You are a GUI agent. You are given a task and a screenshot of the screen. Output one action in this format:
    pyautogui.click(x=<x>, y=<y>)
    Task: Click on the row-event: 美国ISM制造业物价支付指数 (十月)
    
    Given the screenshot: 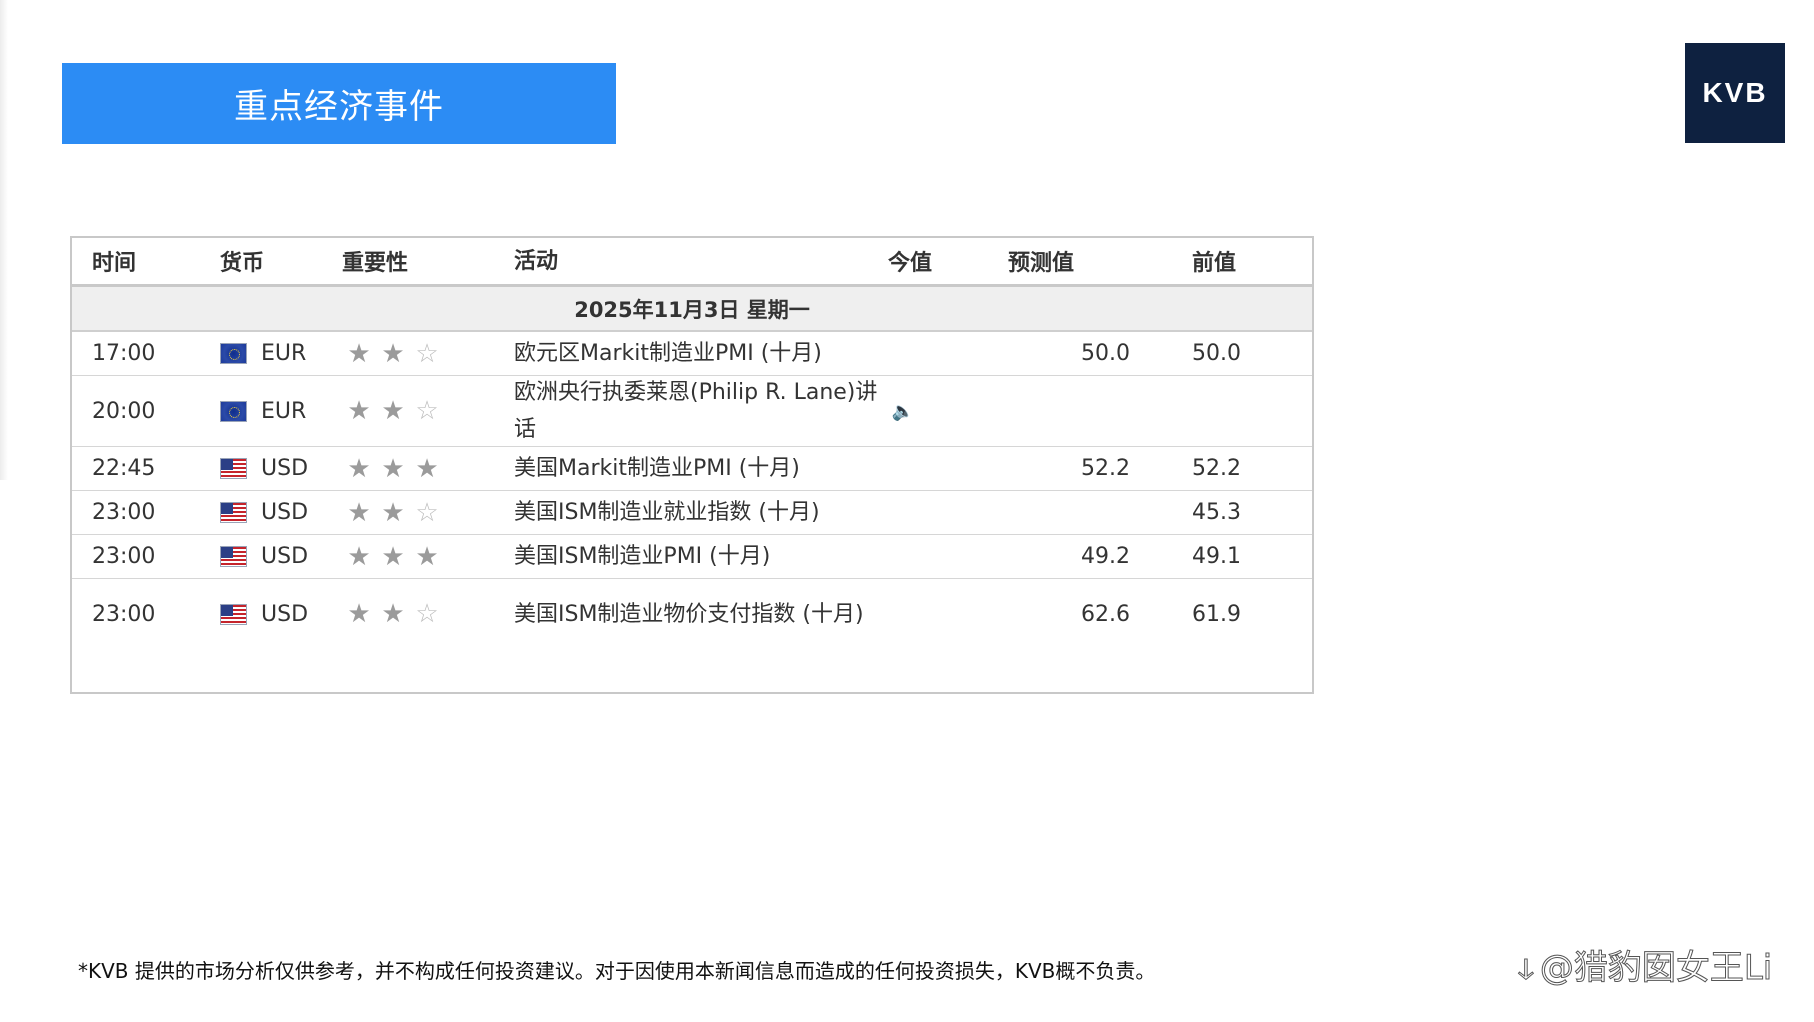 What is the action you would take?
    pyautogui.click(x=714, y=614)
    